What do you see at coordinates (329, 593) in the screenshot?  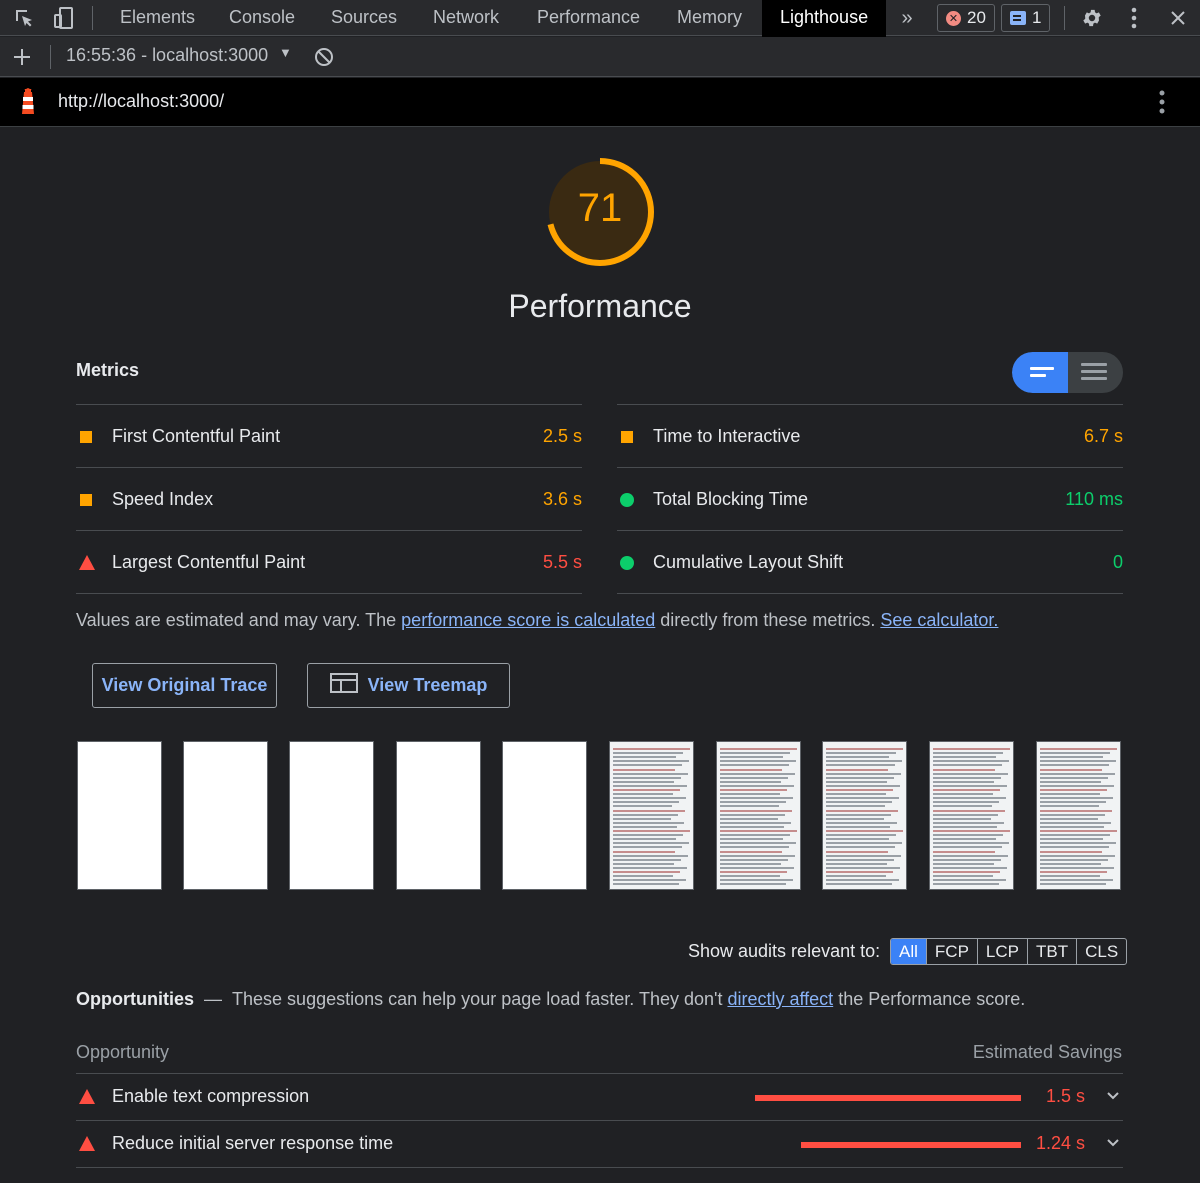 I see `divider` at bounding box center [329, 593].